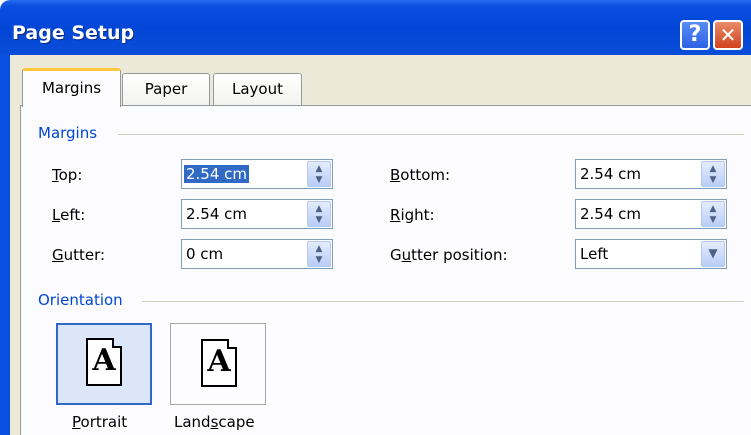 The image size is (751, 435). I want to click on gutter-position-value: Left, so click(594, 254).